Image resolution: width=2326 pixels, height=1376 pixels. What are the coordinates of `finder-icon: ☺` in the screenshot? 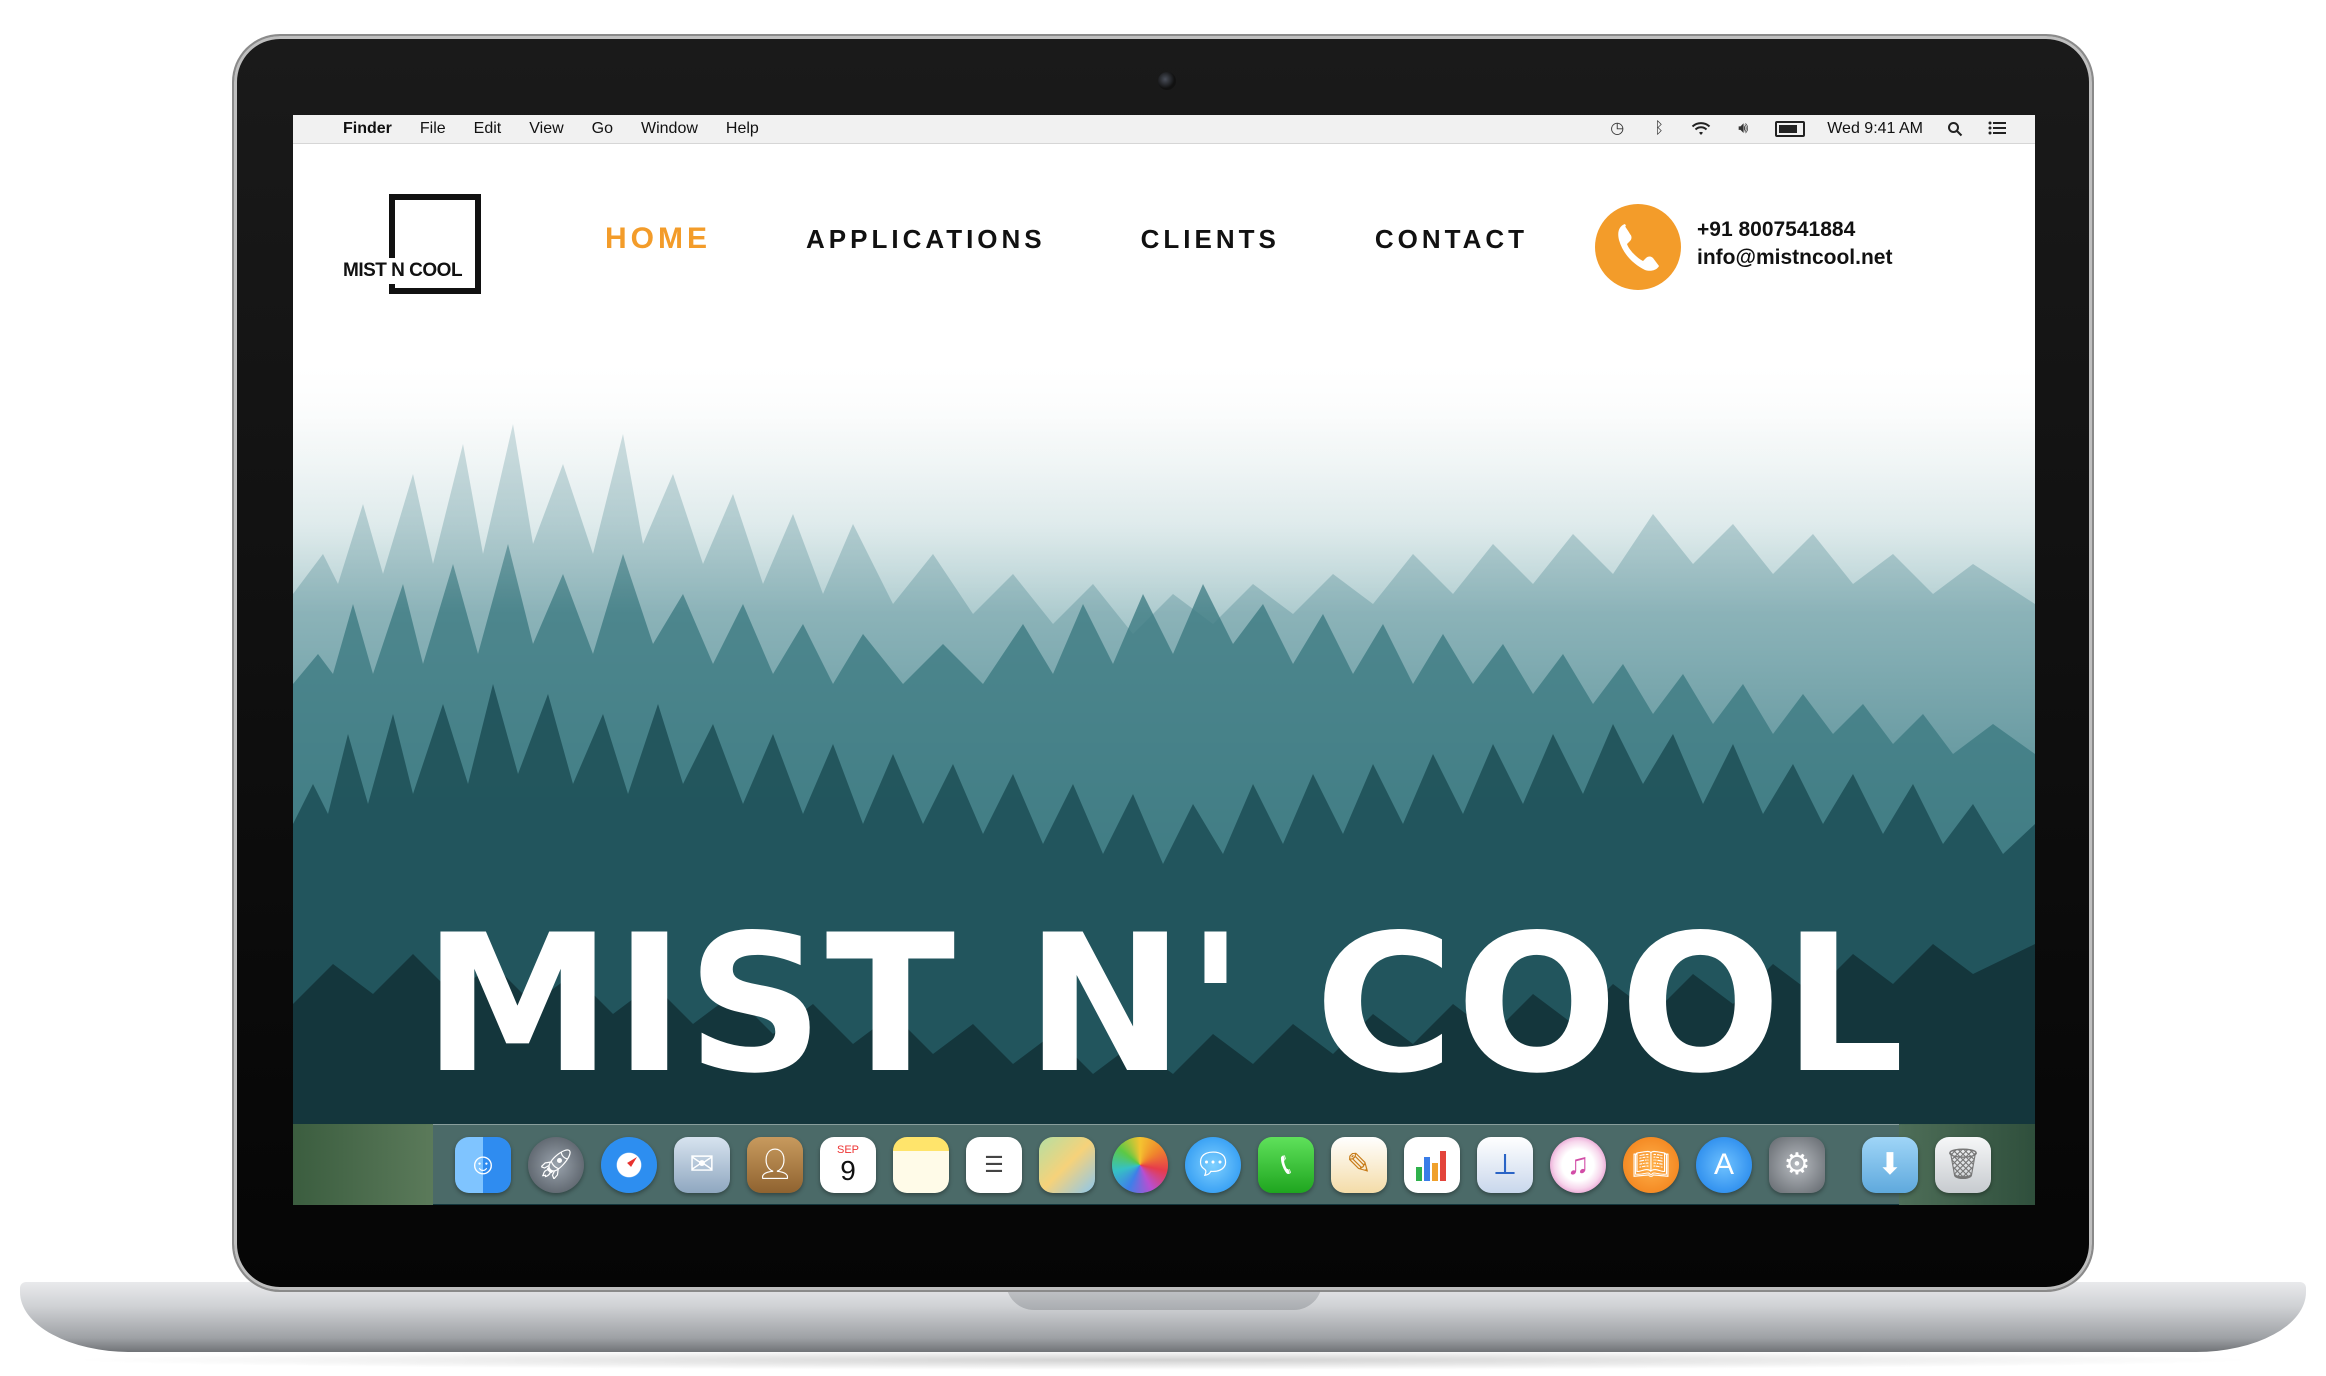 It's located at (483, 1164).